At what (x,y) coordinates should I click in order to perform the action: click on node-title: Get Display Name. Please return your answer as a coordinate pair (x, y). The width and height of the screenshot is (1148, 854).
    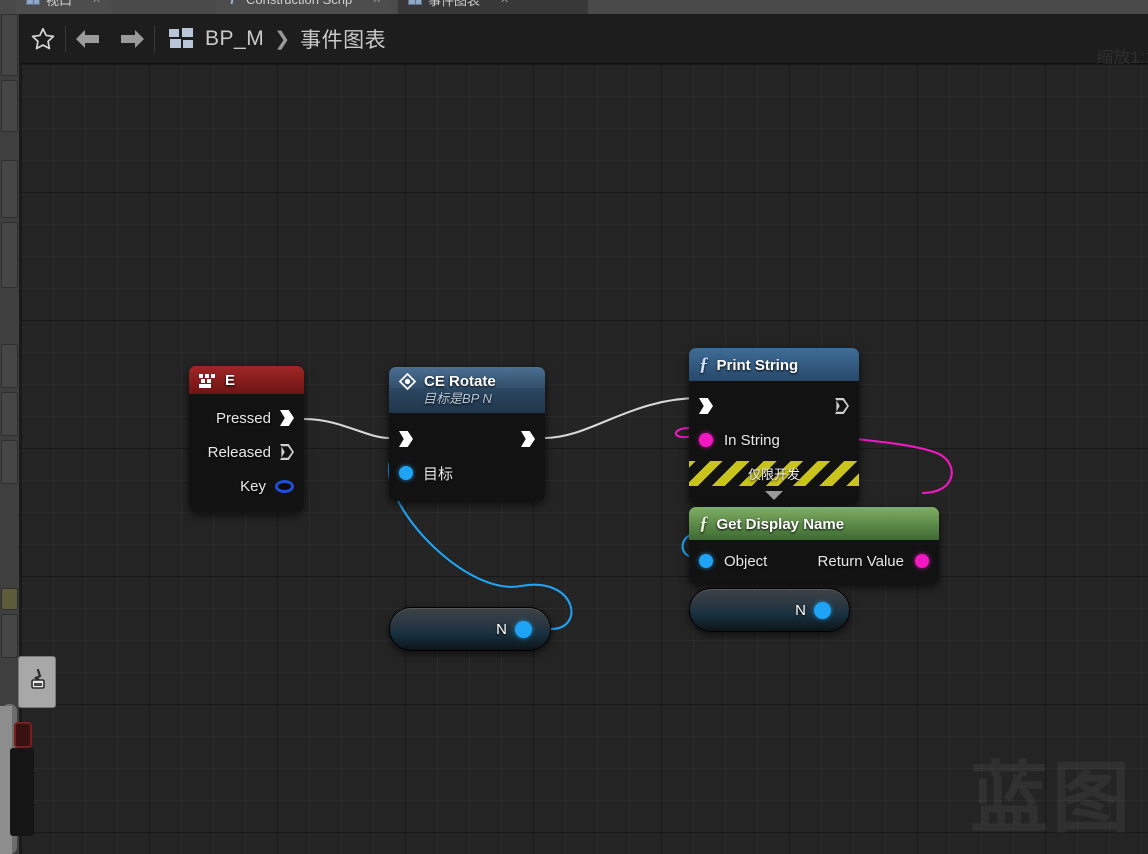
    Looking at the image, I should click on (780, 524).